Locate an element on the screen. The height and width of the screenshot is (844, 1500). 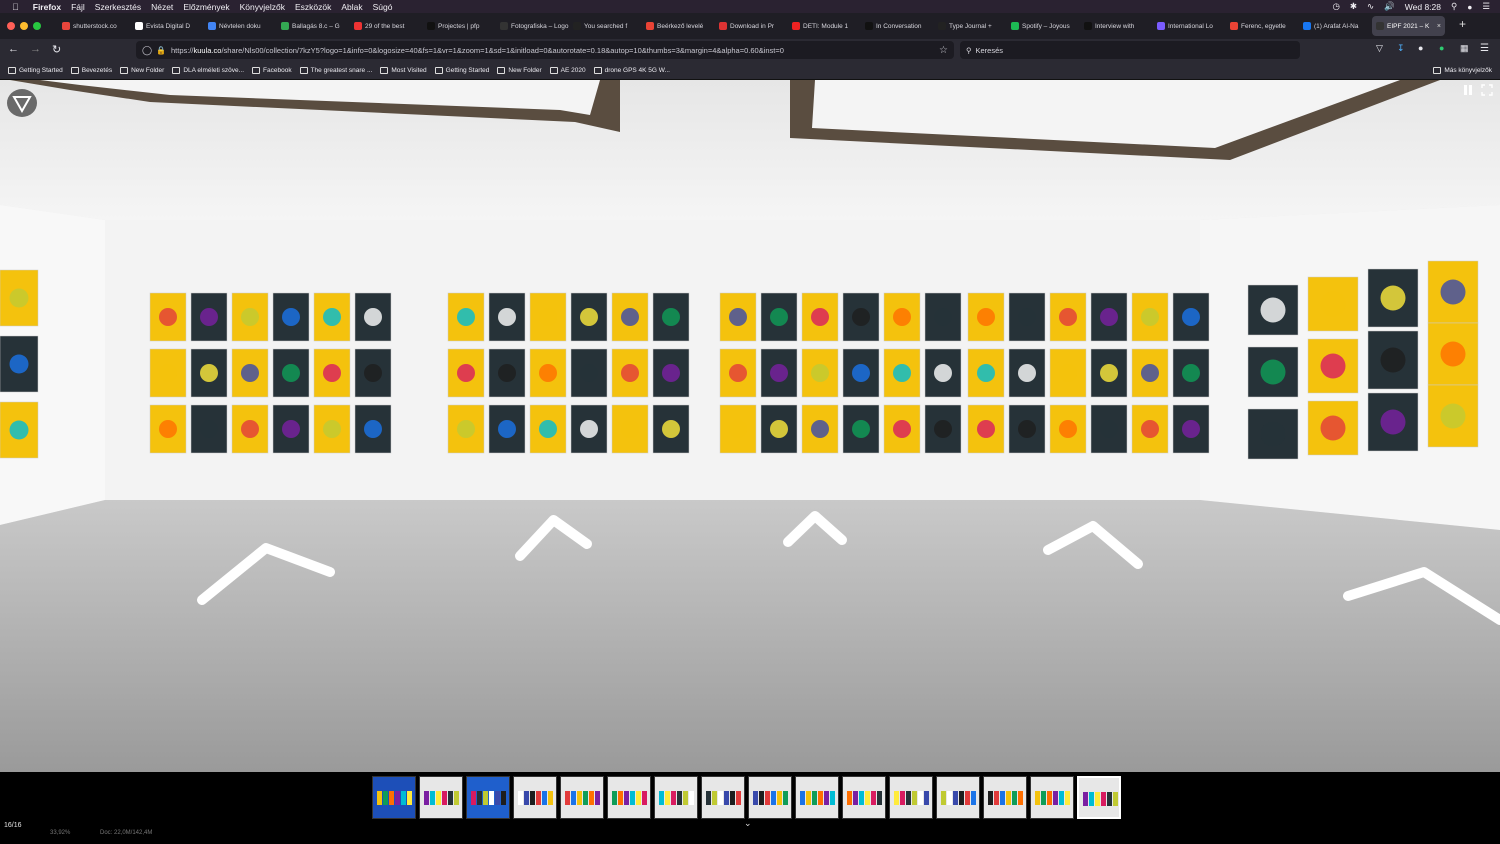
pause-icon is located at coordinates (1468, 90).